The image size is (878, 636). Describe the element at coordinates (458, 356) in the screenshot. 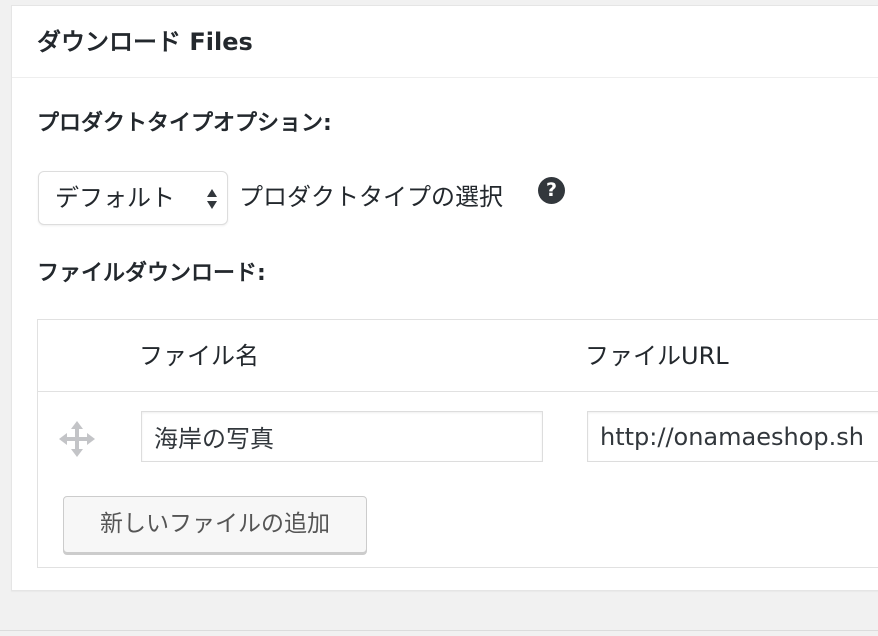

I see `table-header-row: ファイル名 ファイルURL` at that location.